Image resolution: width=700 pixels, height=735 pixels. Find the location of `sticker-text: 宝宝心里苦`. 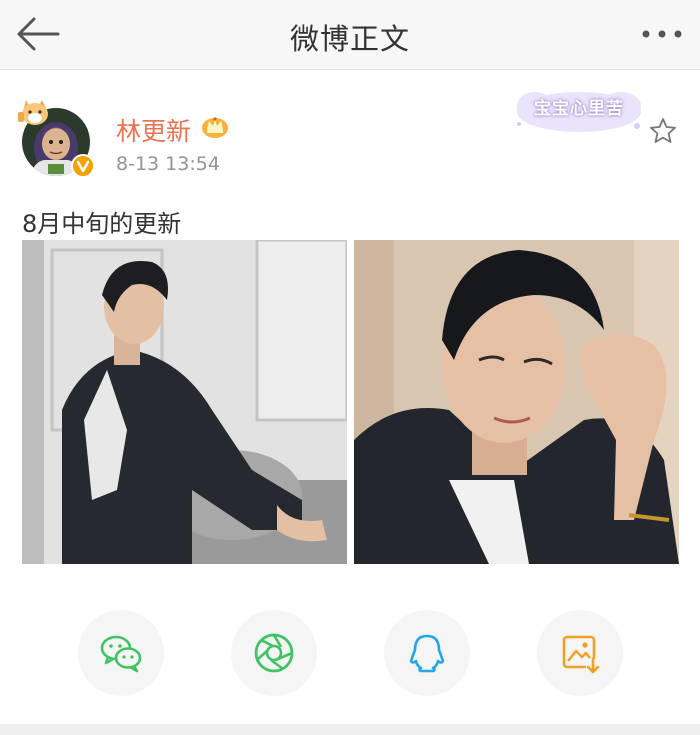

sticker-text: 宝宝心里苦 is located at coordinates (579, 109).